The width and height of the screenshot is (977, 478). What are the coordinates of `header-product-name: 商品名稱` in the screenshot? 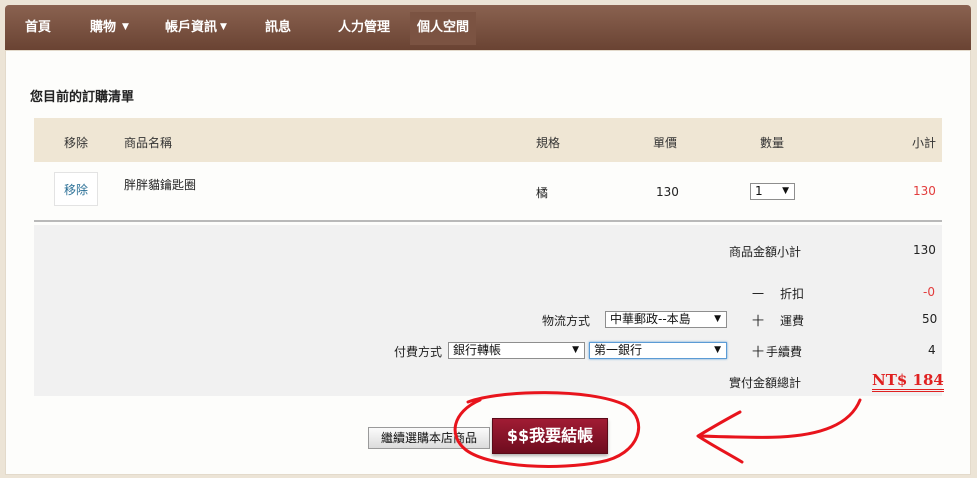 It's located at (148, 143).